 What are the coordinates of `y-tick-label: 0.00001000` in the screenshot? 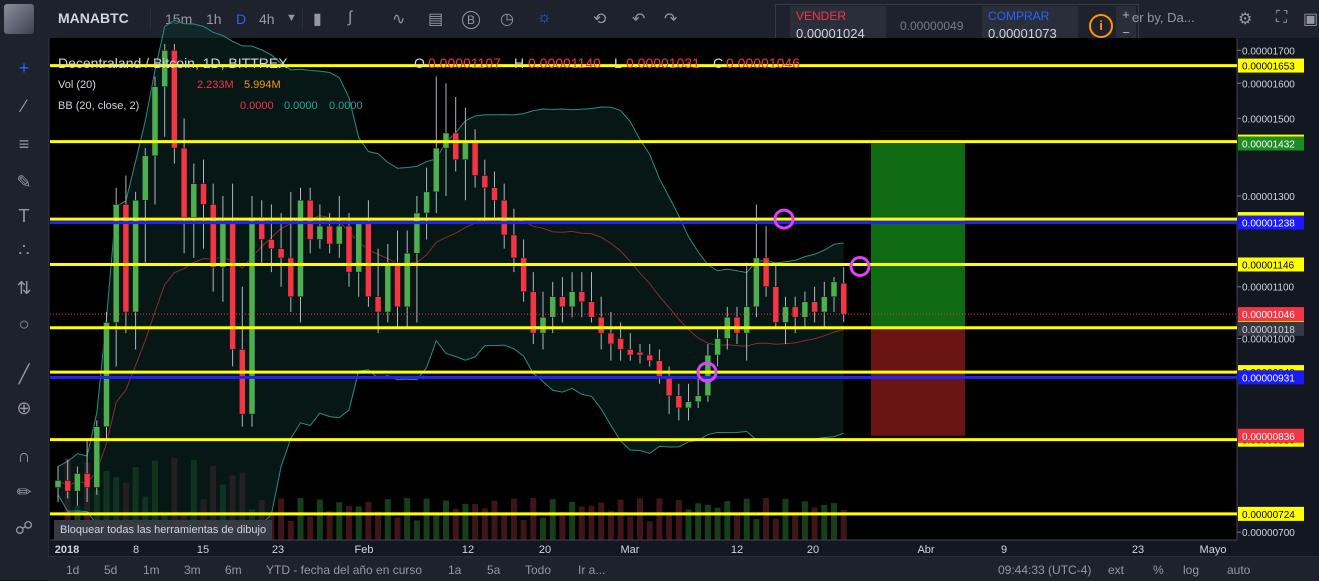 It's located at (1268, 340).